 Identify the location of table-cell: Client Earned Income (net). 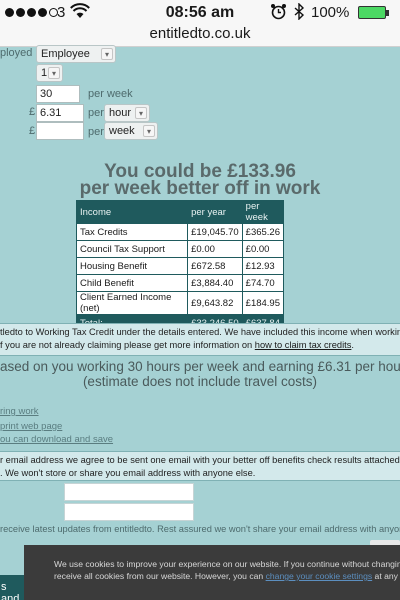
(132, 303).